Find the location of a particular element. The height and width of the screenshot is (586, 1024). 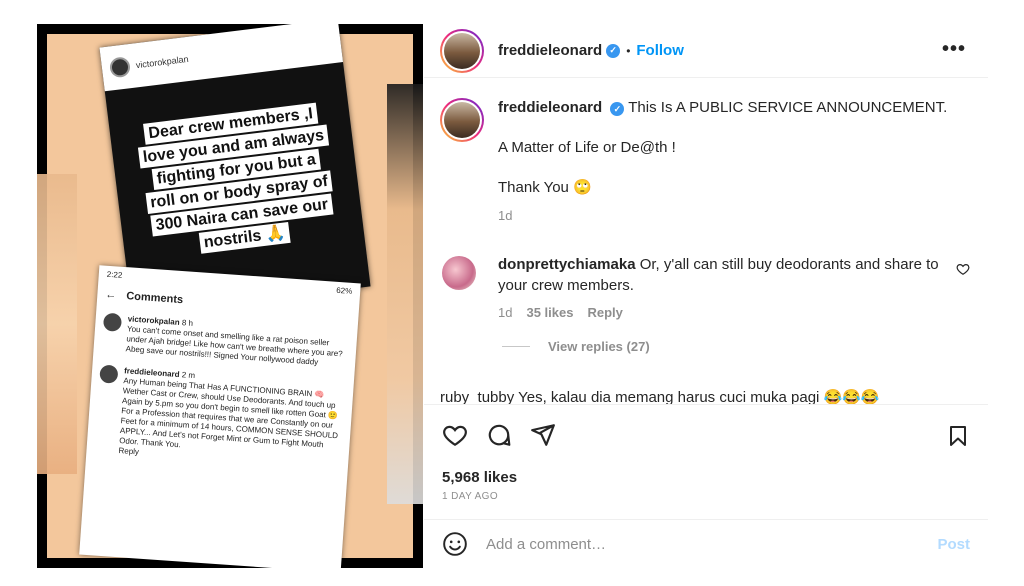

emoji-icon is located at coordinates (455, 544).